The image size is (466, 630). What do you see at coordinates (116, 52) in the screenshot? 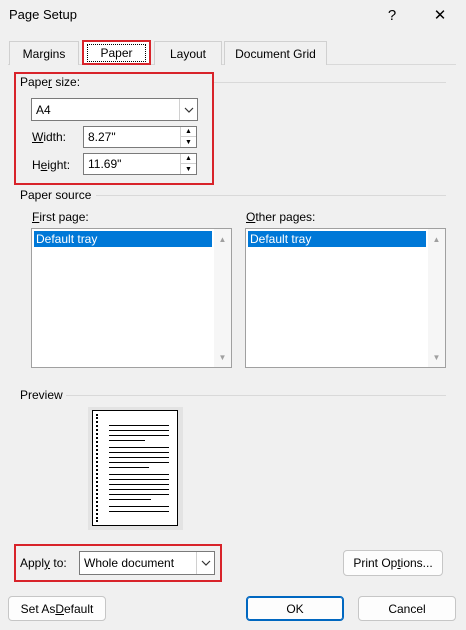
I see `tab-paper: Paper` at bounding box center [116, 52].